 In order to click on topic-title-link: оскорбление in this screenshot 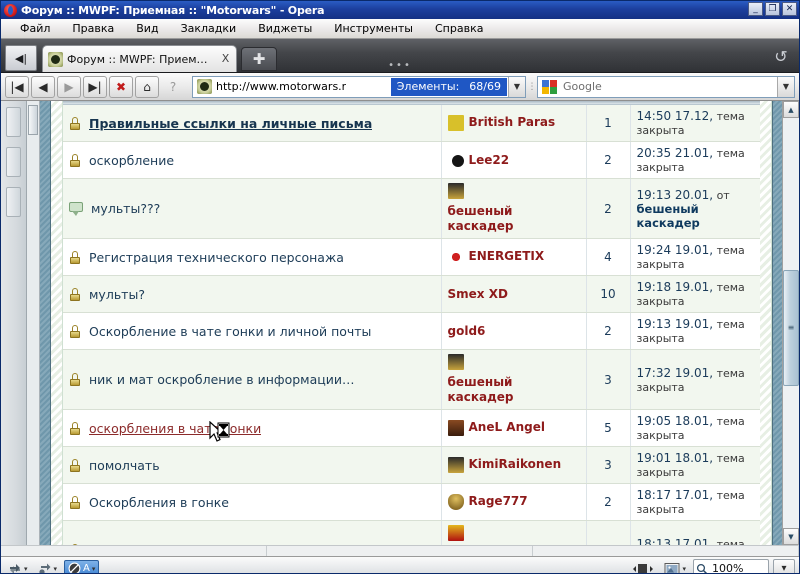, I will do `click(131, 160)`.